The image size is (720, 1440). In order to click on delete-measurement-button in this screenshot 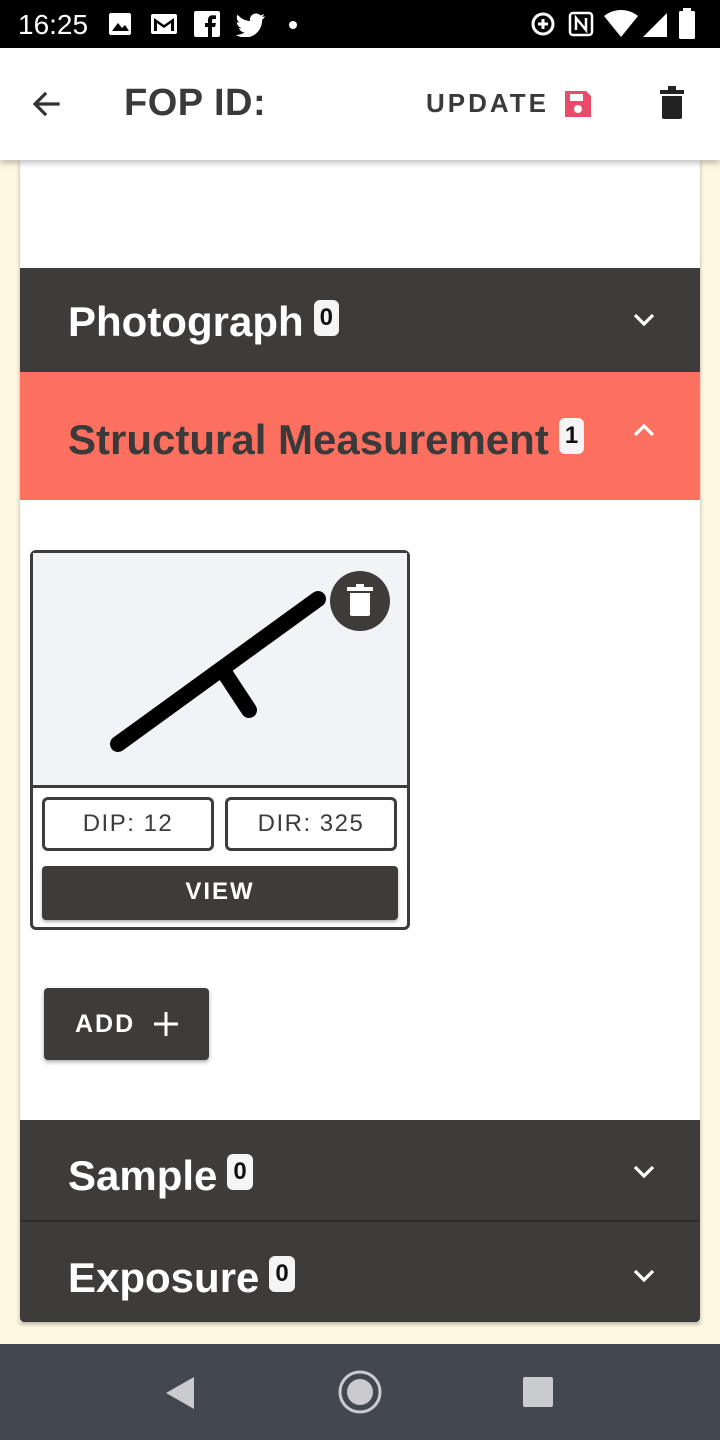, I will do `click(360, 601)`.